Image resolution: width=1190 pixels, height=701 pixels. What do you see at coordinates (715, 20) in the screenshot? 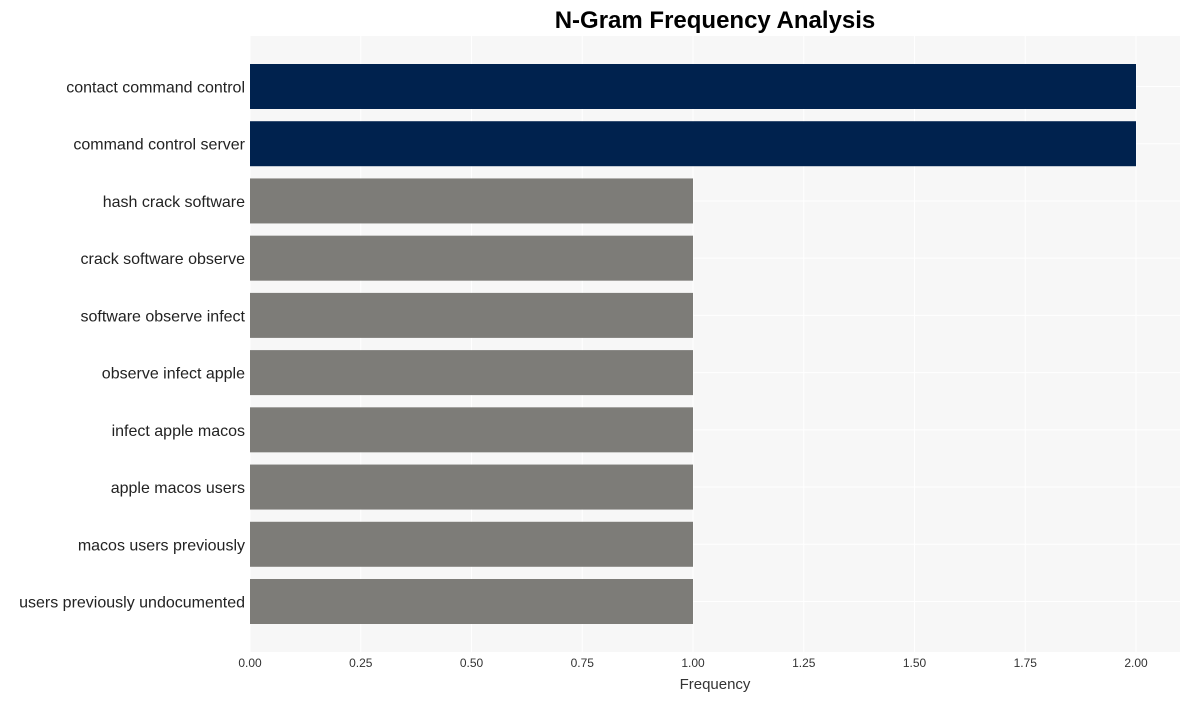
I see `chart-title: N-Gram Frequency Analysis` at bounding box center [715, 20].